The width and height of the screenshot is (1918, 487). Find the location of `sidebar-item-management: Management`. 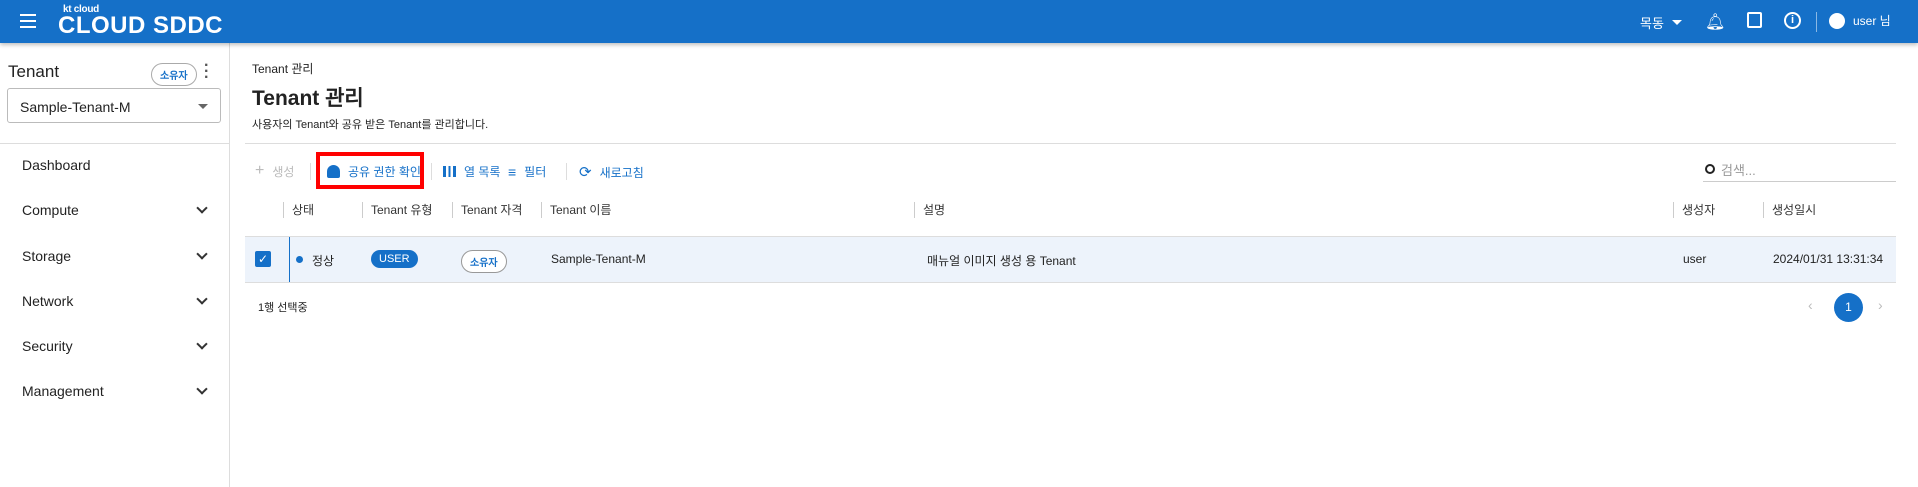

sidebar-item-management: Management is located at coordinates (117, 391).